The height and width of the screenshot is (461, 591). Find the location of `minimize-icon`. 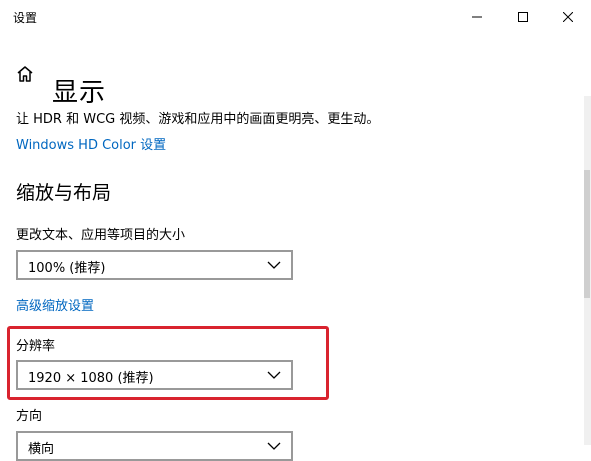

minimize-icon is located at coordinates (477, 17).